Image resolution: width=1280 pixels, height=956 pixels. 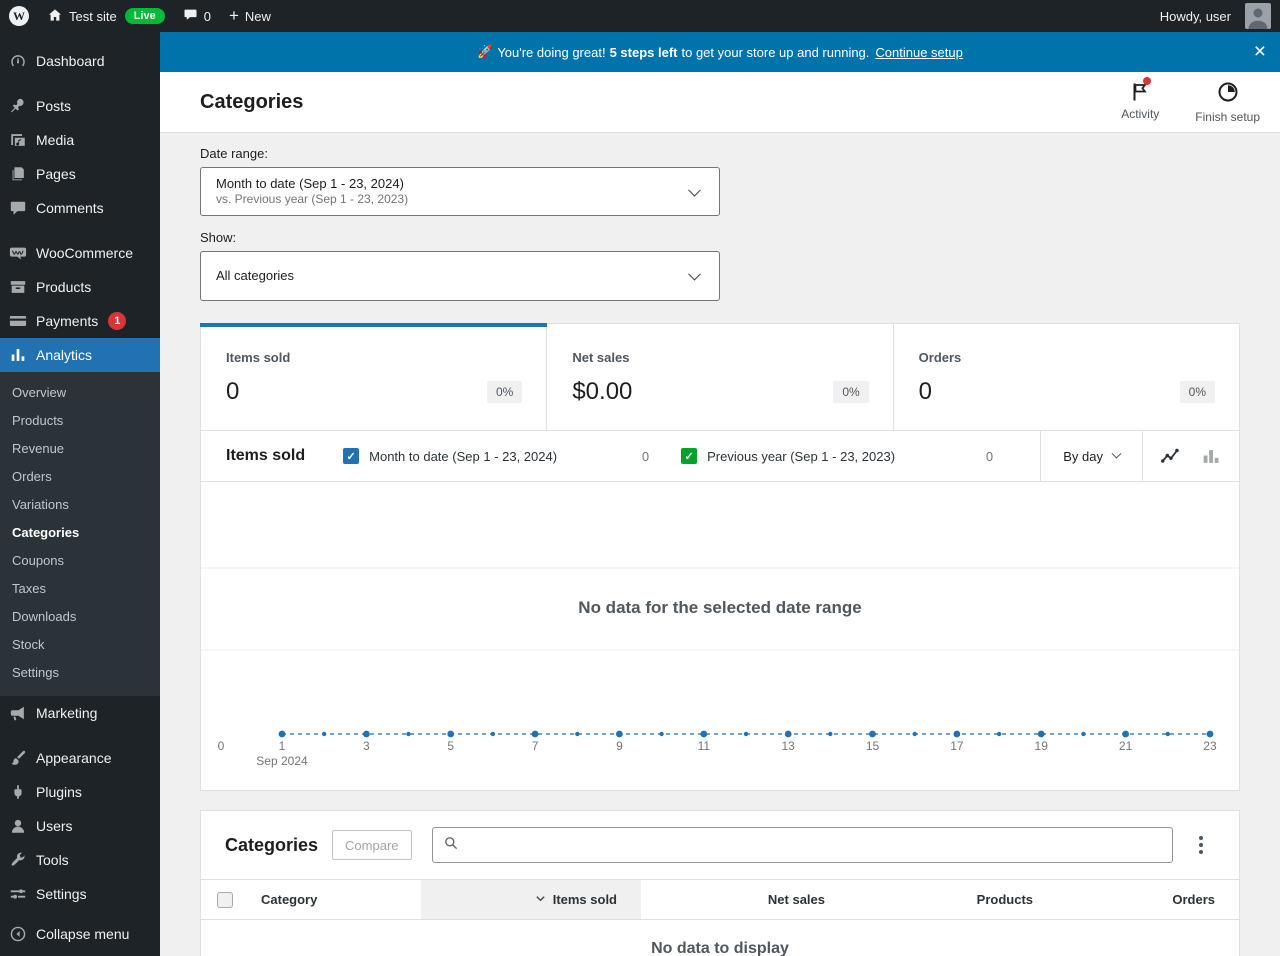 I want to click on column-header-products: Products, so click(x=945, y=899).